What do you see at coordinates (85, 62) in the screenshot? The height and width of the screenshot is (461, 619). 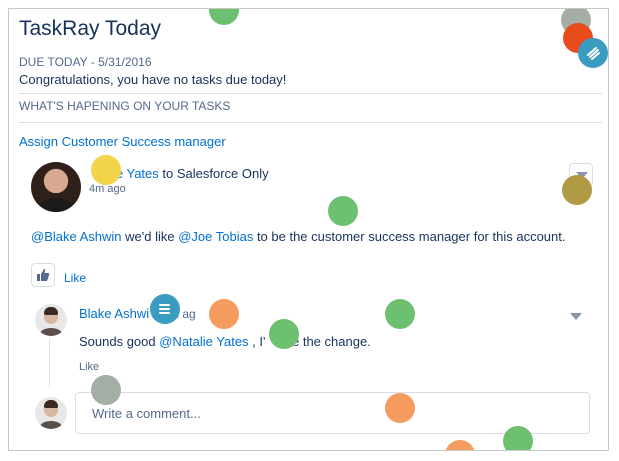 I see `due-today-label: DUE TODAY - 5/31/2016` at bounding box center [85, 62].